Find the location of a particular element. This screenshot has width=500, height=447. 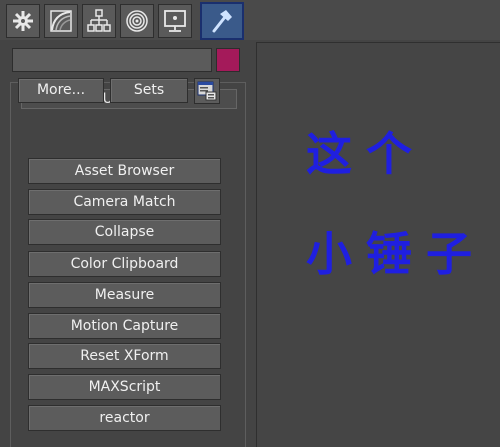

tab-create is located at coordinates (23, 21).